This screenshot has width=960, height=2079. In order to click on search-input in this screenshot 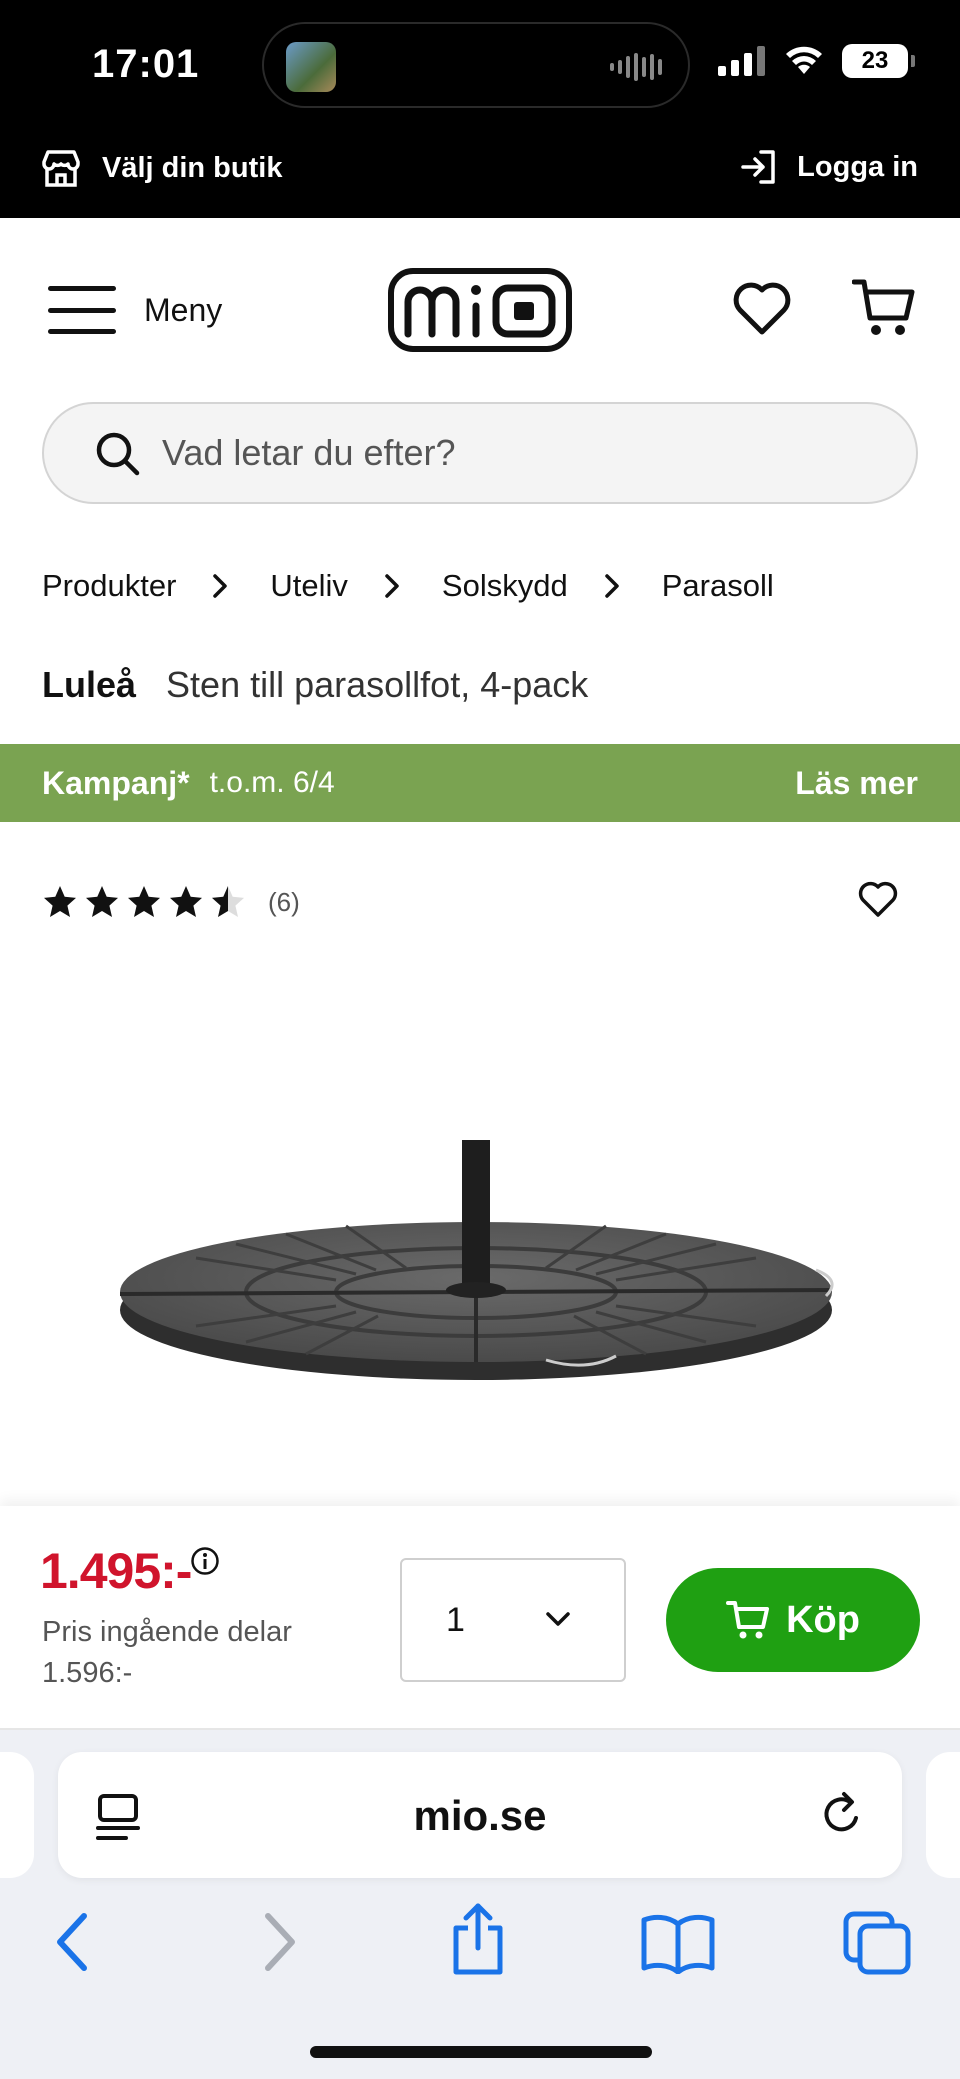, I will do `click(512, 453)`.